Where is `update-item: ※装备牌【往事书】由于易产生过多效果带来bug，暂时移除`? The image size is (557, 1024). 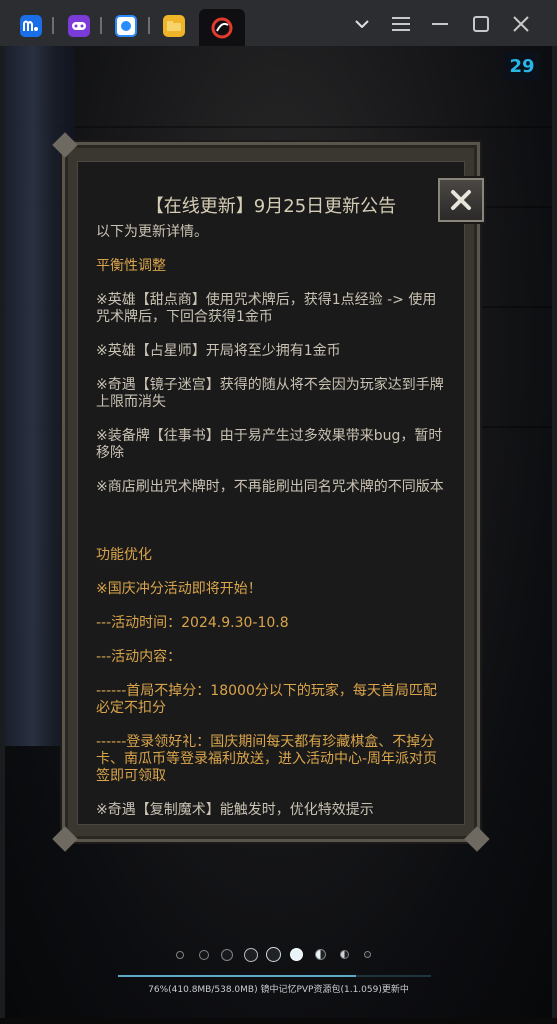
update-item: ※装备牌【往事书】由于易产生过多效果带来bug，暂时移除 is located at coordinates (269, 444).